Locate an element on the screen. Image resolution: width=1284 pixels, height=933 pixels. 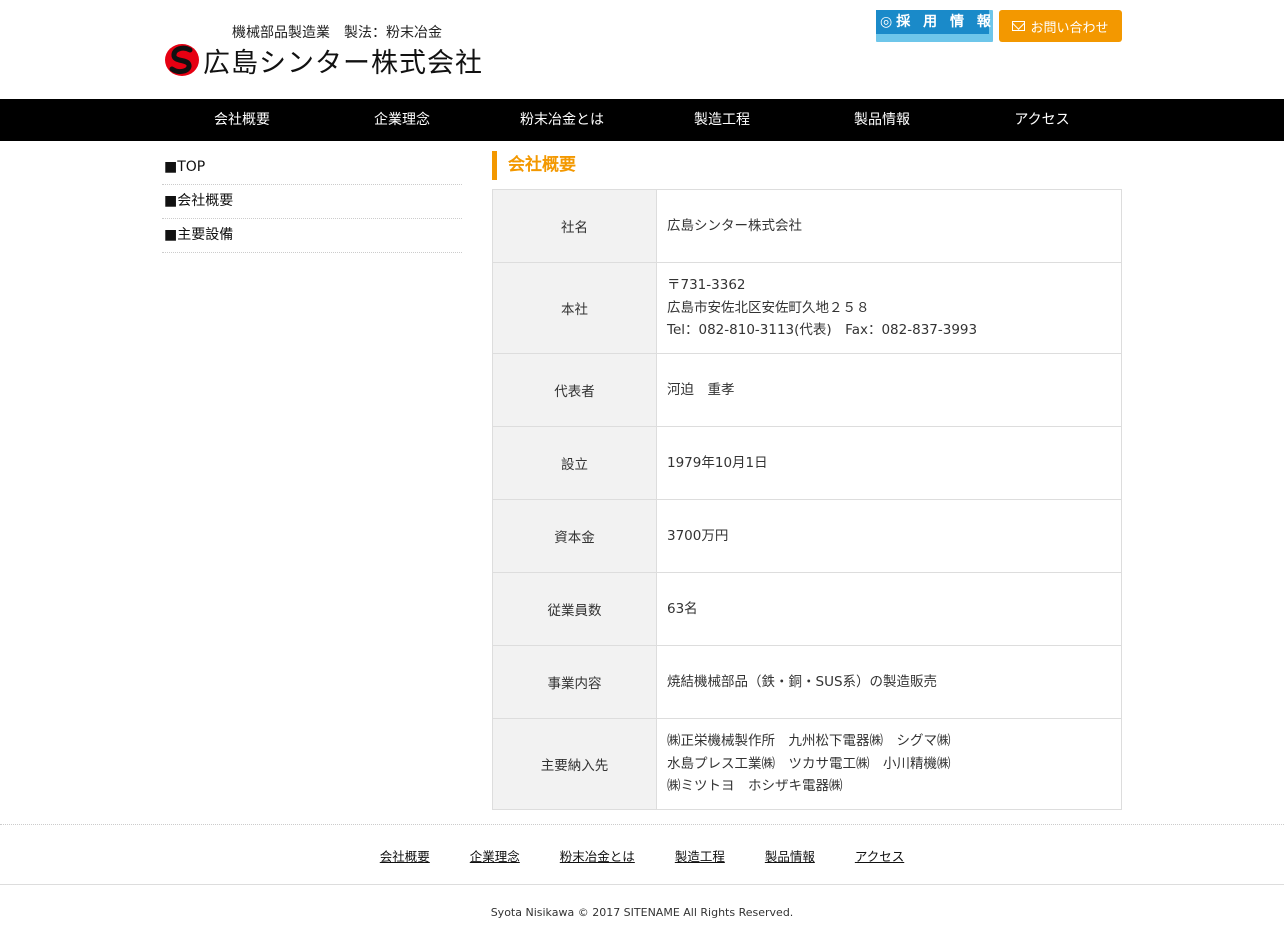
global-nav: 会社概要 企業理念 粉末冶金とは 製造工程 製品情報 アクセス is located at coordinates (642, 120).